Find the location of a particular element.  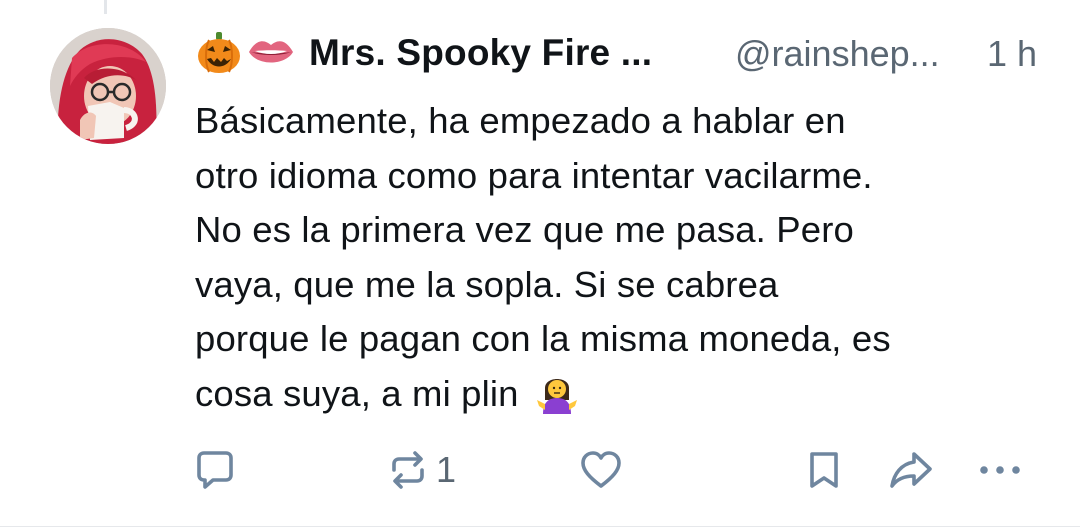

post-text-line: No es la primera vez que me pasa. Pero is located at coordinates (524, 229).